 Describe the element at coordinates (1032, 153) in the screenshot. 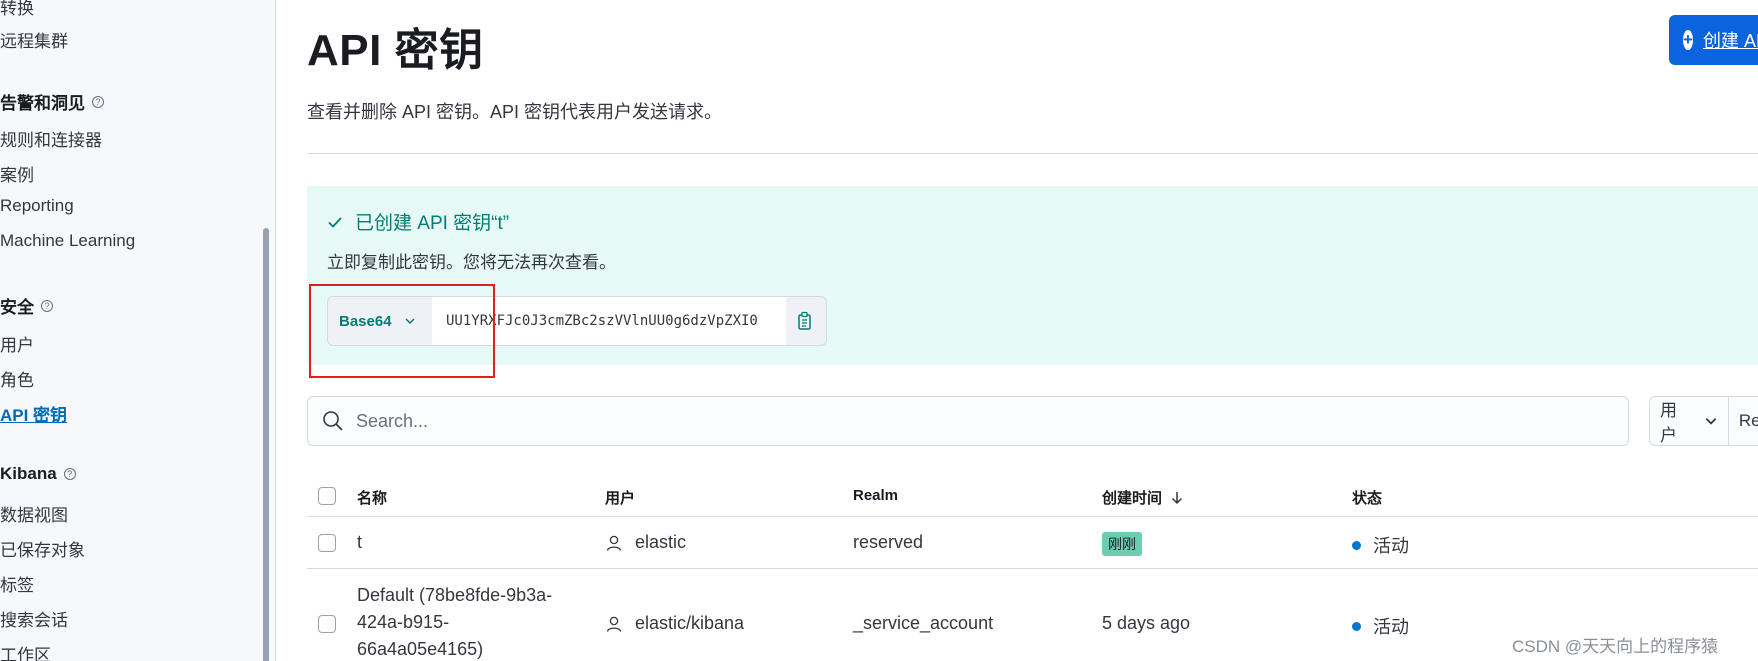

I see `divider` at that location.